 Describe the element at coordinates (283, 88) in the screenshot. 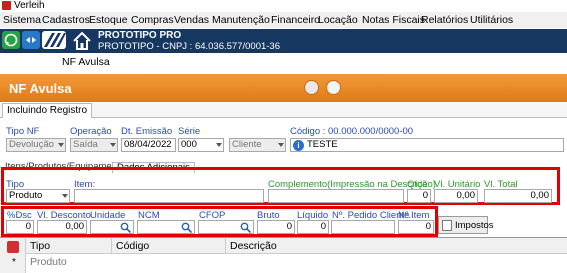

I see `form-header: NF Avulsa` at that location.